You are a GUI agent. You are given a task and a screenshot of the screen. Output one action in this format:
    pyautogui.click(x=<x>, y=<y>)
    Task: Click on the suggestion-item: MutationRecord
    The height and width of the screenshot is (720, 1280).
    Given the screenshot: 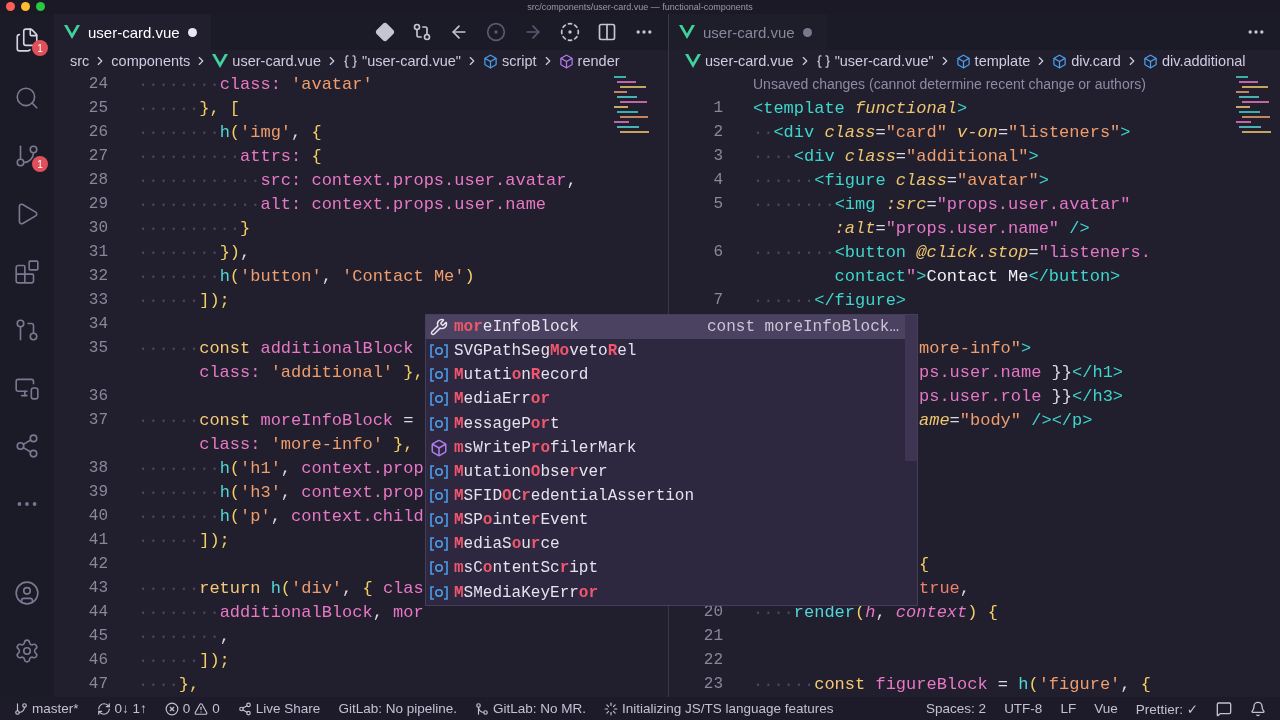 What is the action you would take?
    pyautogui.click(x=671, y=375)
    